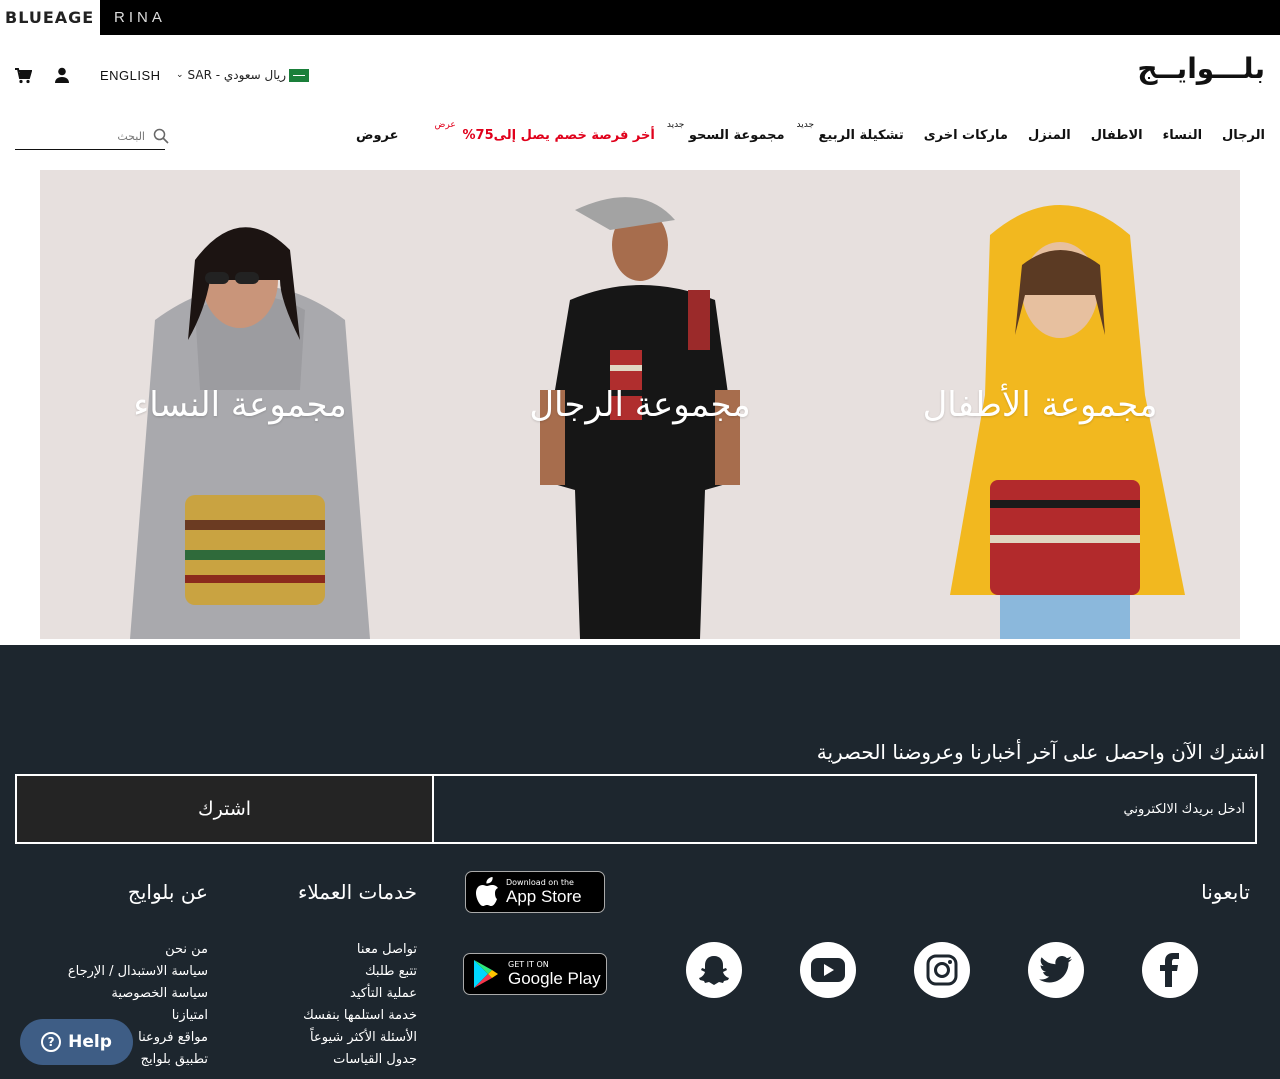  What do you see at coordinates (360, 1038) in the screenshot?
I see `link-faq: الأسئلة الأكثر شيوعاً` at bounding box center [360, 1038].